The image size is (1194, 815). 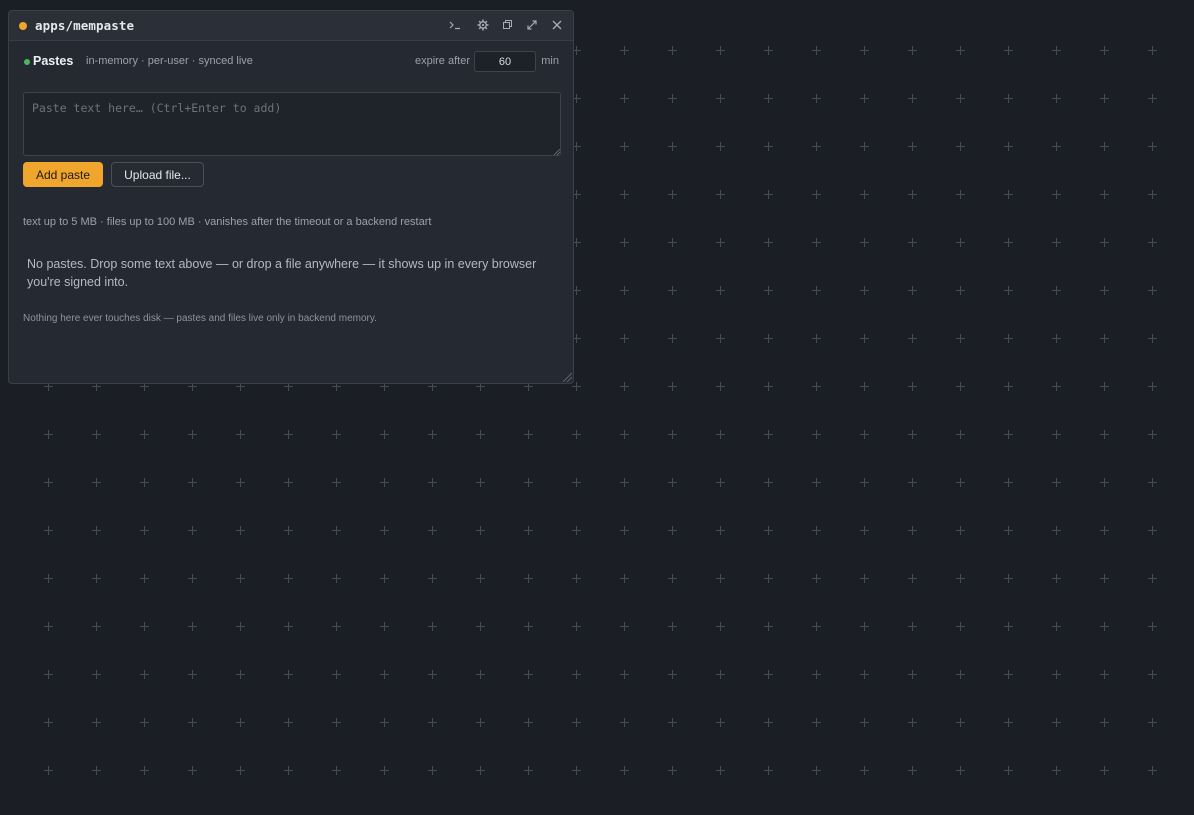 I want to click on close-icon, so click(x=557, y=25).